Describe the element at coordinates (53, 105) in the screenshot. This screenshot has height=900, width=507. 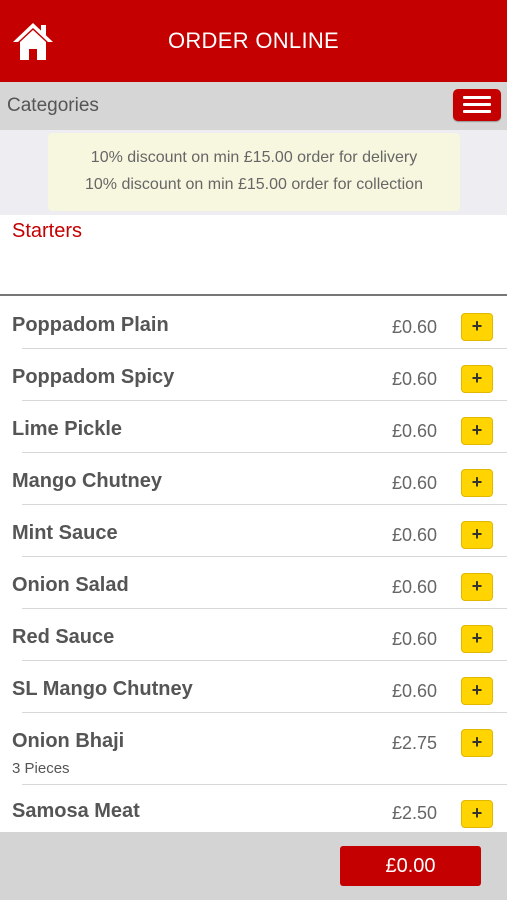
I see `categories-label: Categories` at that location.